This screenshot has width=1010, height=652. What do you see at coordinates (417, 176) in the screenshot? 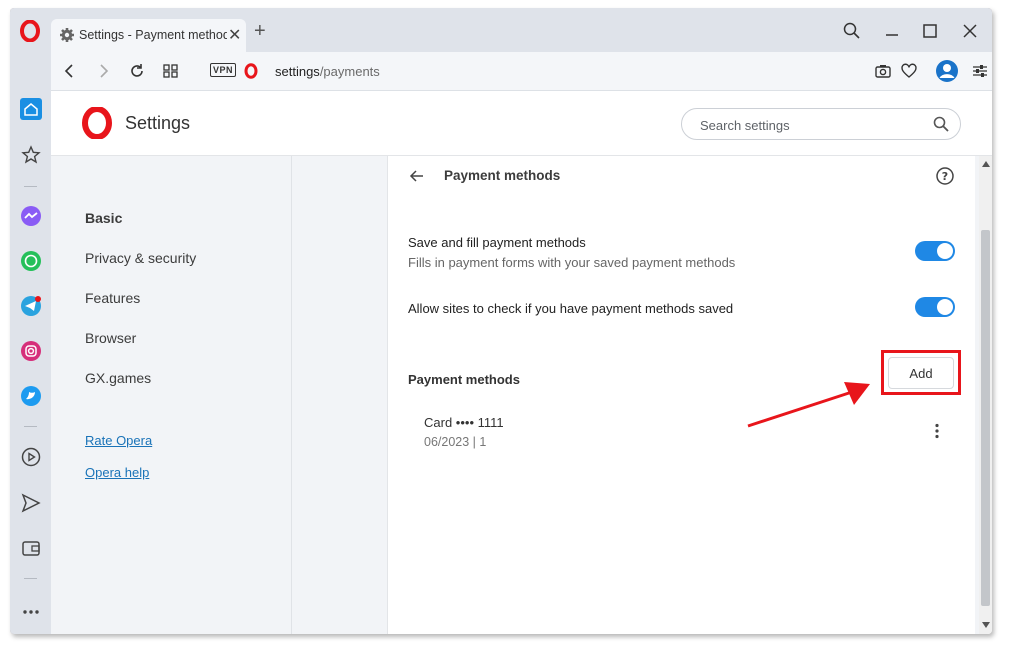
I see `back-arrow-icon` at bounding box center [417, 176].